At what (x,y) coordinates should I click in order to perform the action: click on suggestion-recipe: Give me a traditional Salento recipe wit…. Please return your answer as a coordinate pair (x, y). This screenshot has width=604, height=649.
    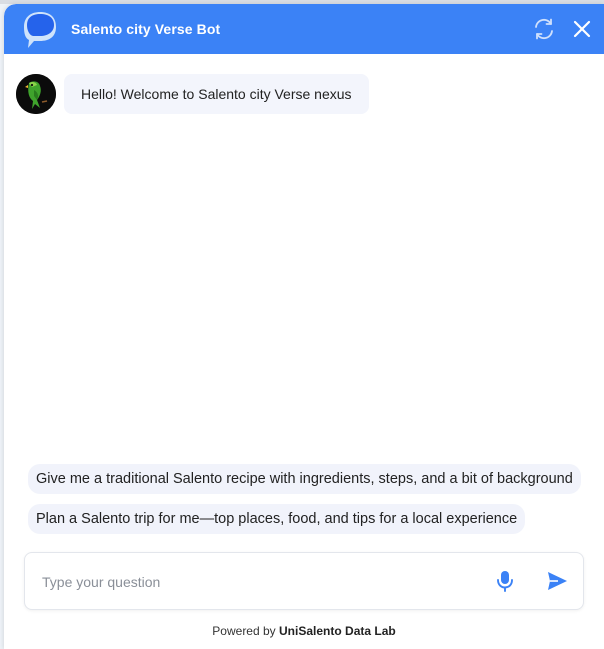
    Looking at the image, I should click on (304, 479).